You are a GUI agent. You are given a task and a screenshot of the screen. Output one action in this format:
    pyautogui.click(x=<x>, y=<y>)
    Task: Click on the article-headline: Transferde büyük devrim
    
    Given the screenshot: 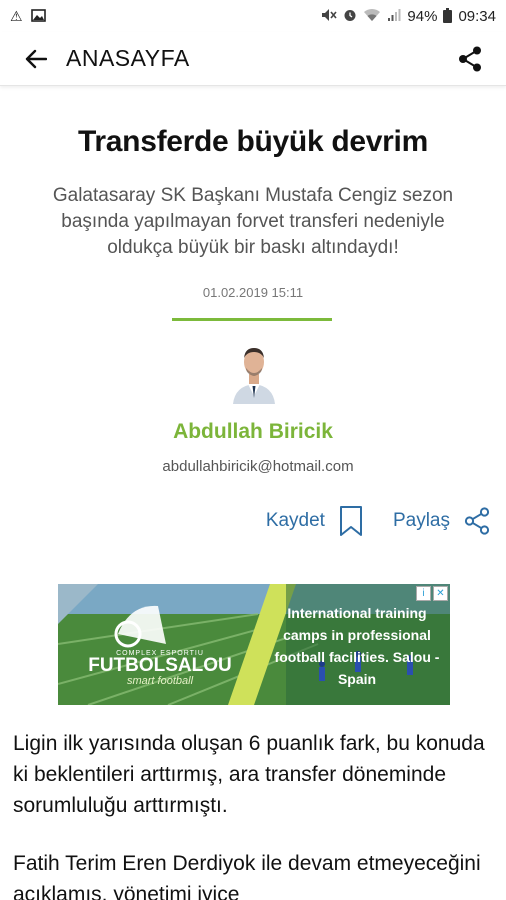 What is the action you would take?
    pyautogui.click(x=253, y=141)
    